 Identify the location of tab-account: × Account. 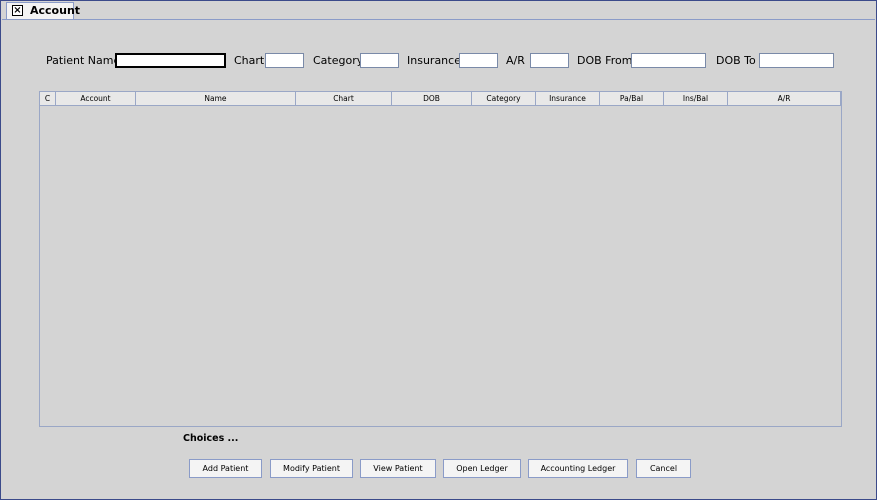
(43, 10).